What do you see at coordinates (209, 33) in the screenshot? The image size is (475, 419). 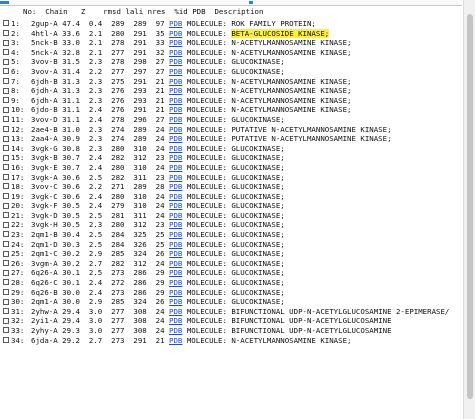 I see `description-prefix: MOLECULE:` at bounding box center [209, 33].